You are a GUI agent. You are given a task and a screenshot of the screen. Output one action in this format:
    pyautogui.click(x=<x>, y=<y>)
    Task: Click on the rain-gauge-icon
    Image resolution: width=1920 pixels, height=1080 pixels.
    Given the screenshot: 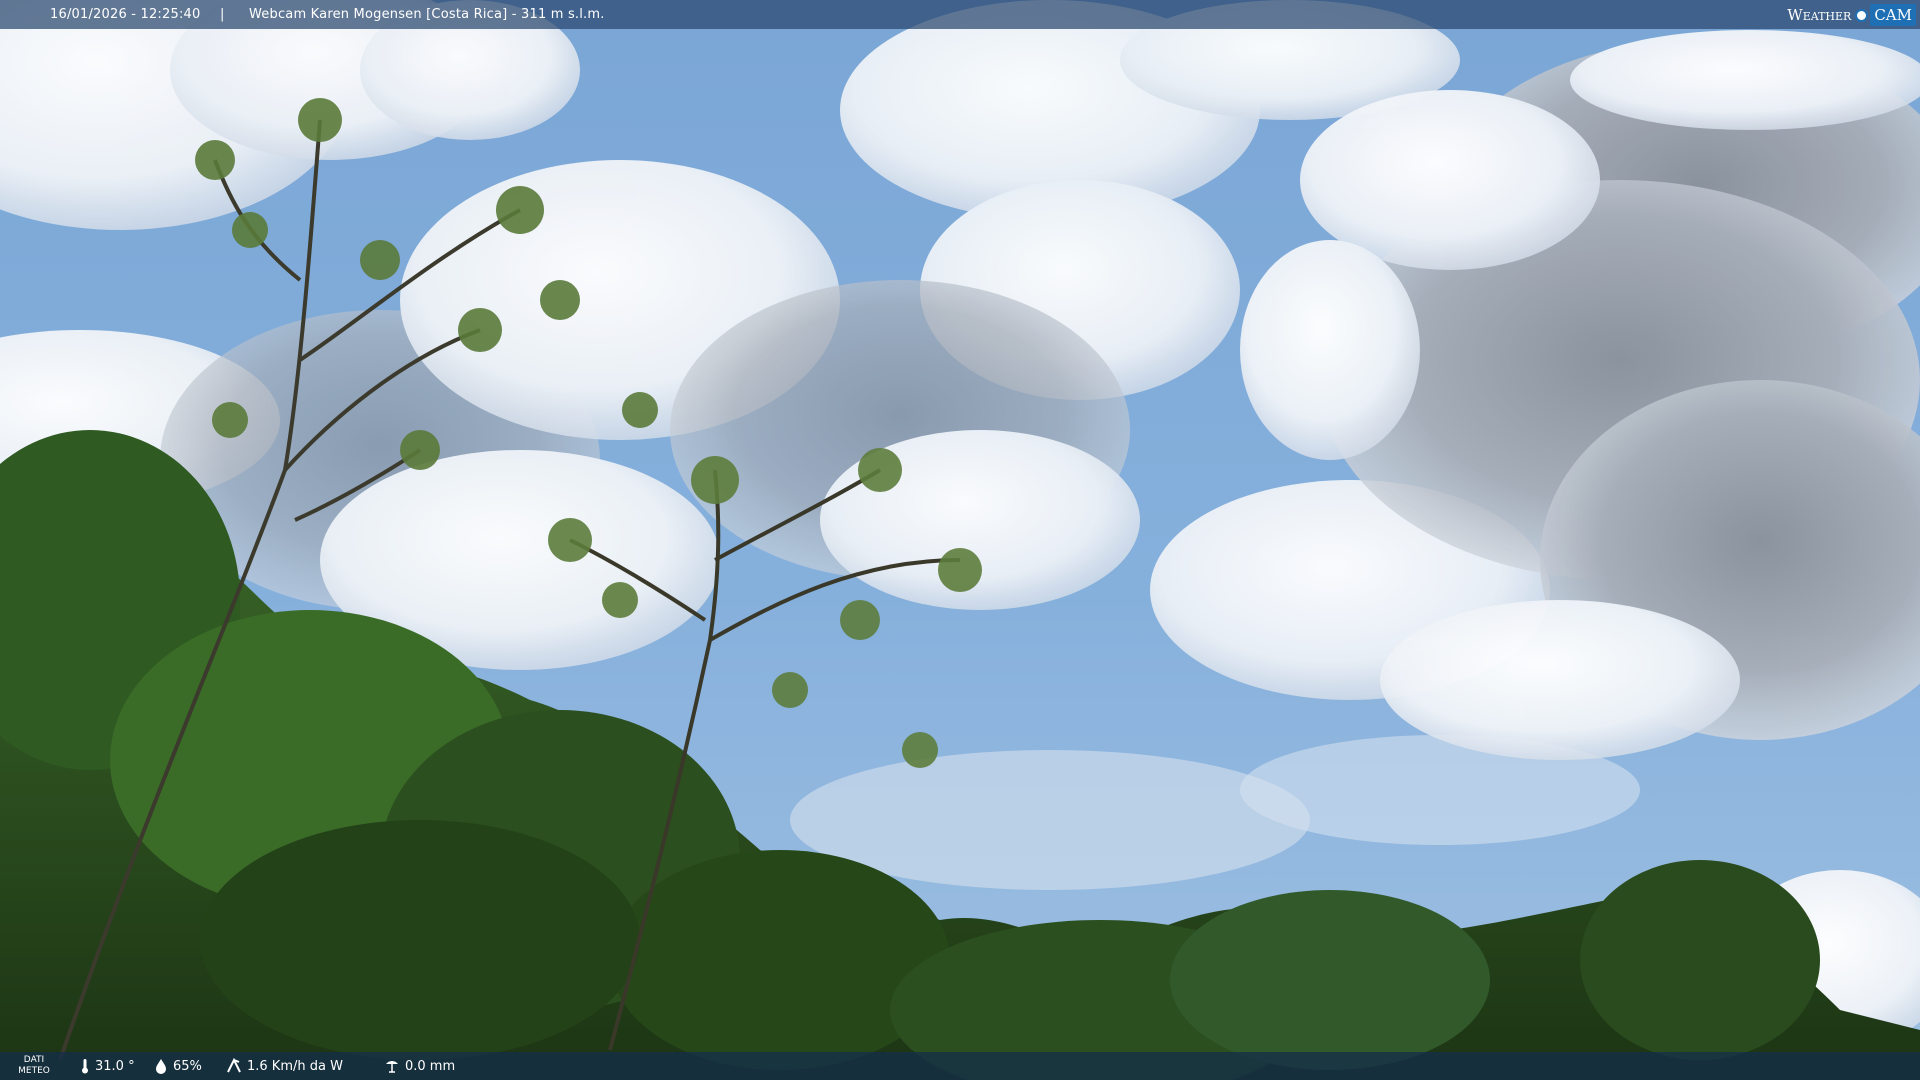 What is the action you would take?
    pyautogui.click(x=392, y=1067)
    